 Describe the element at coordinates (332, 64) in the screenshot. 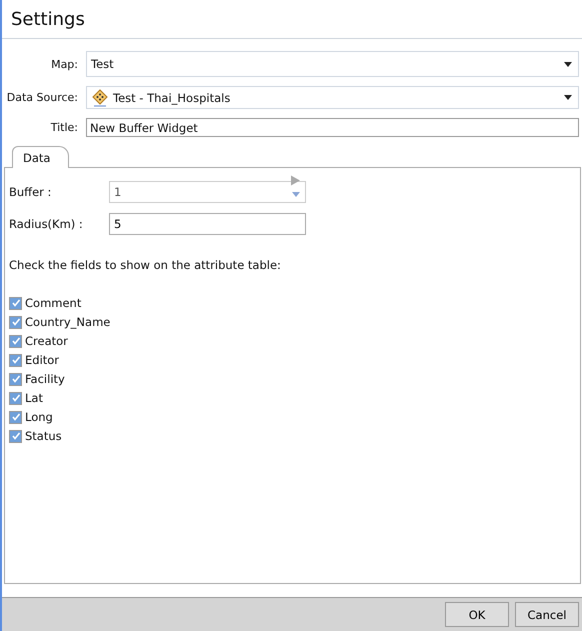

I see `dropdown: Test` at that location.